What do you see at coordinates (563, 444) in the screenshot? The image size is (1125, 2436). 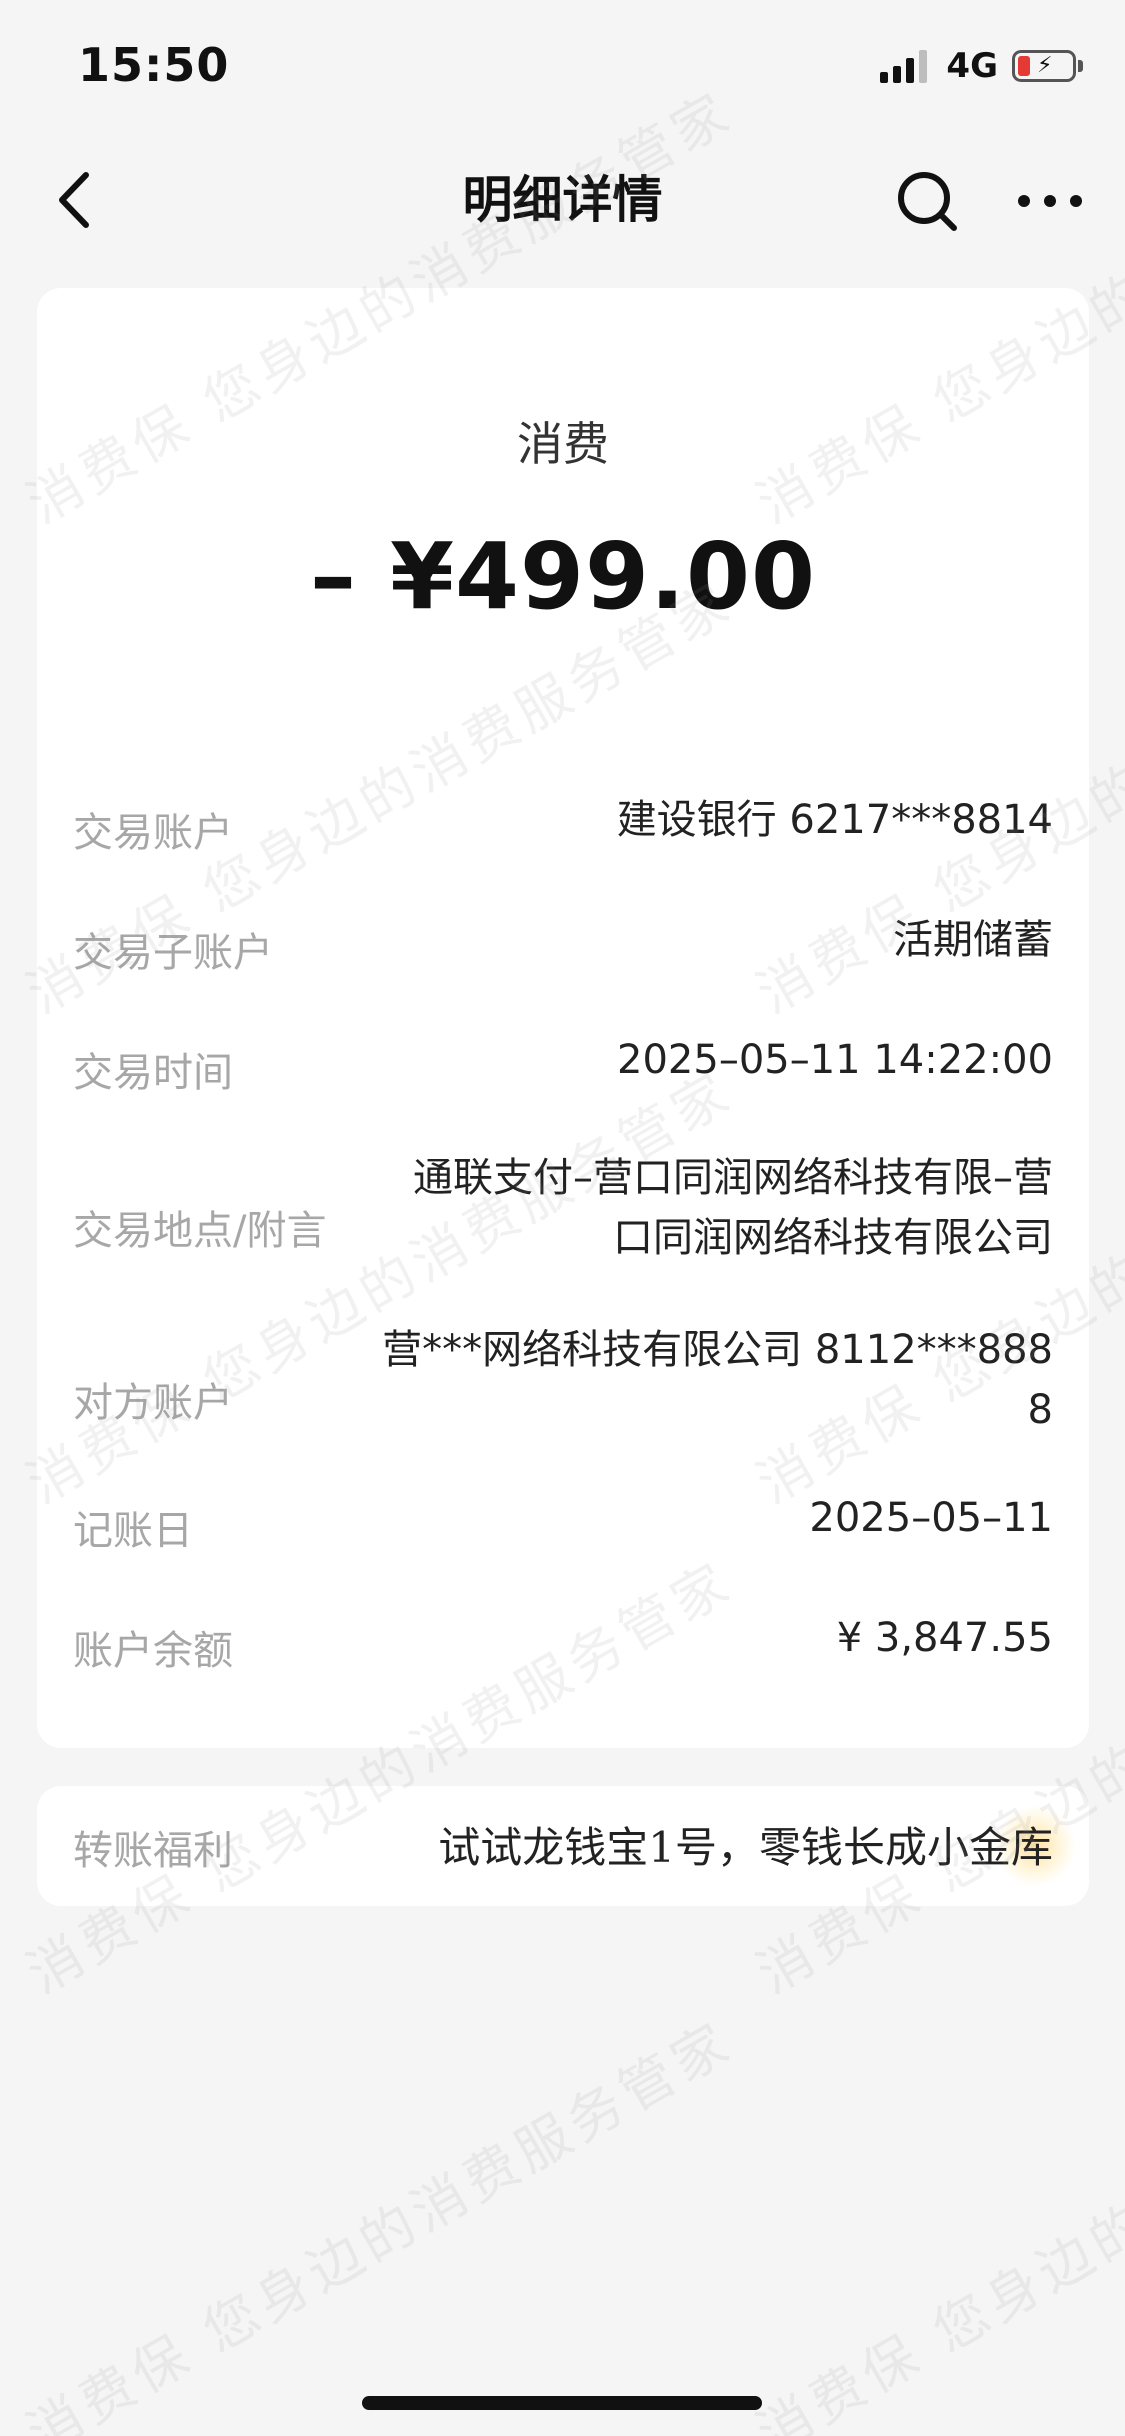 I see `transaction-type: 消费` at bounding box center [563, 444].